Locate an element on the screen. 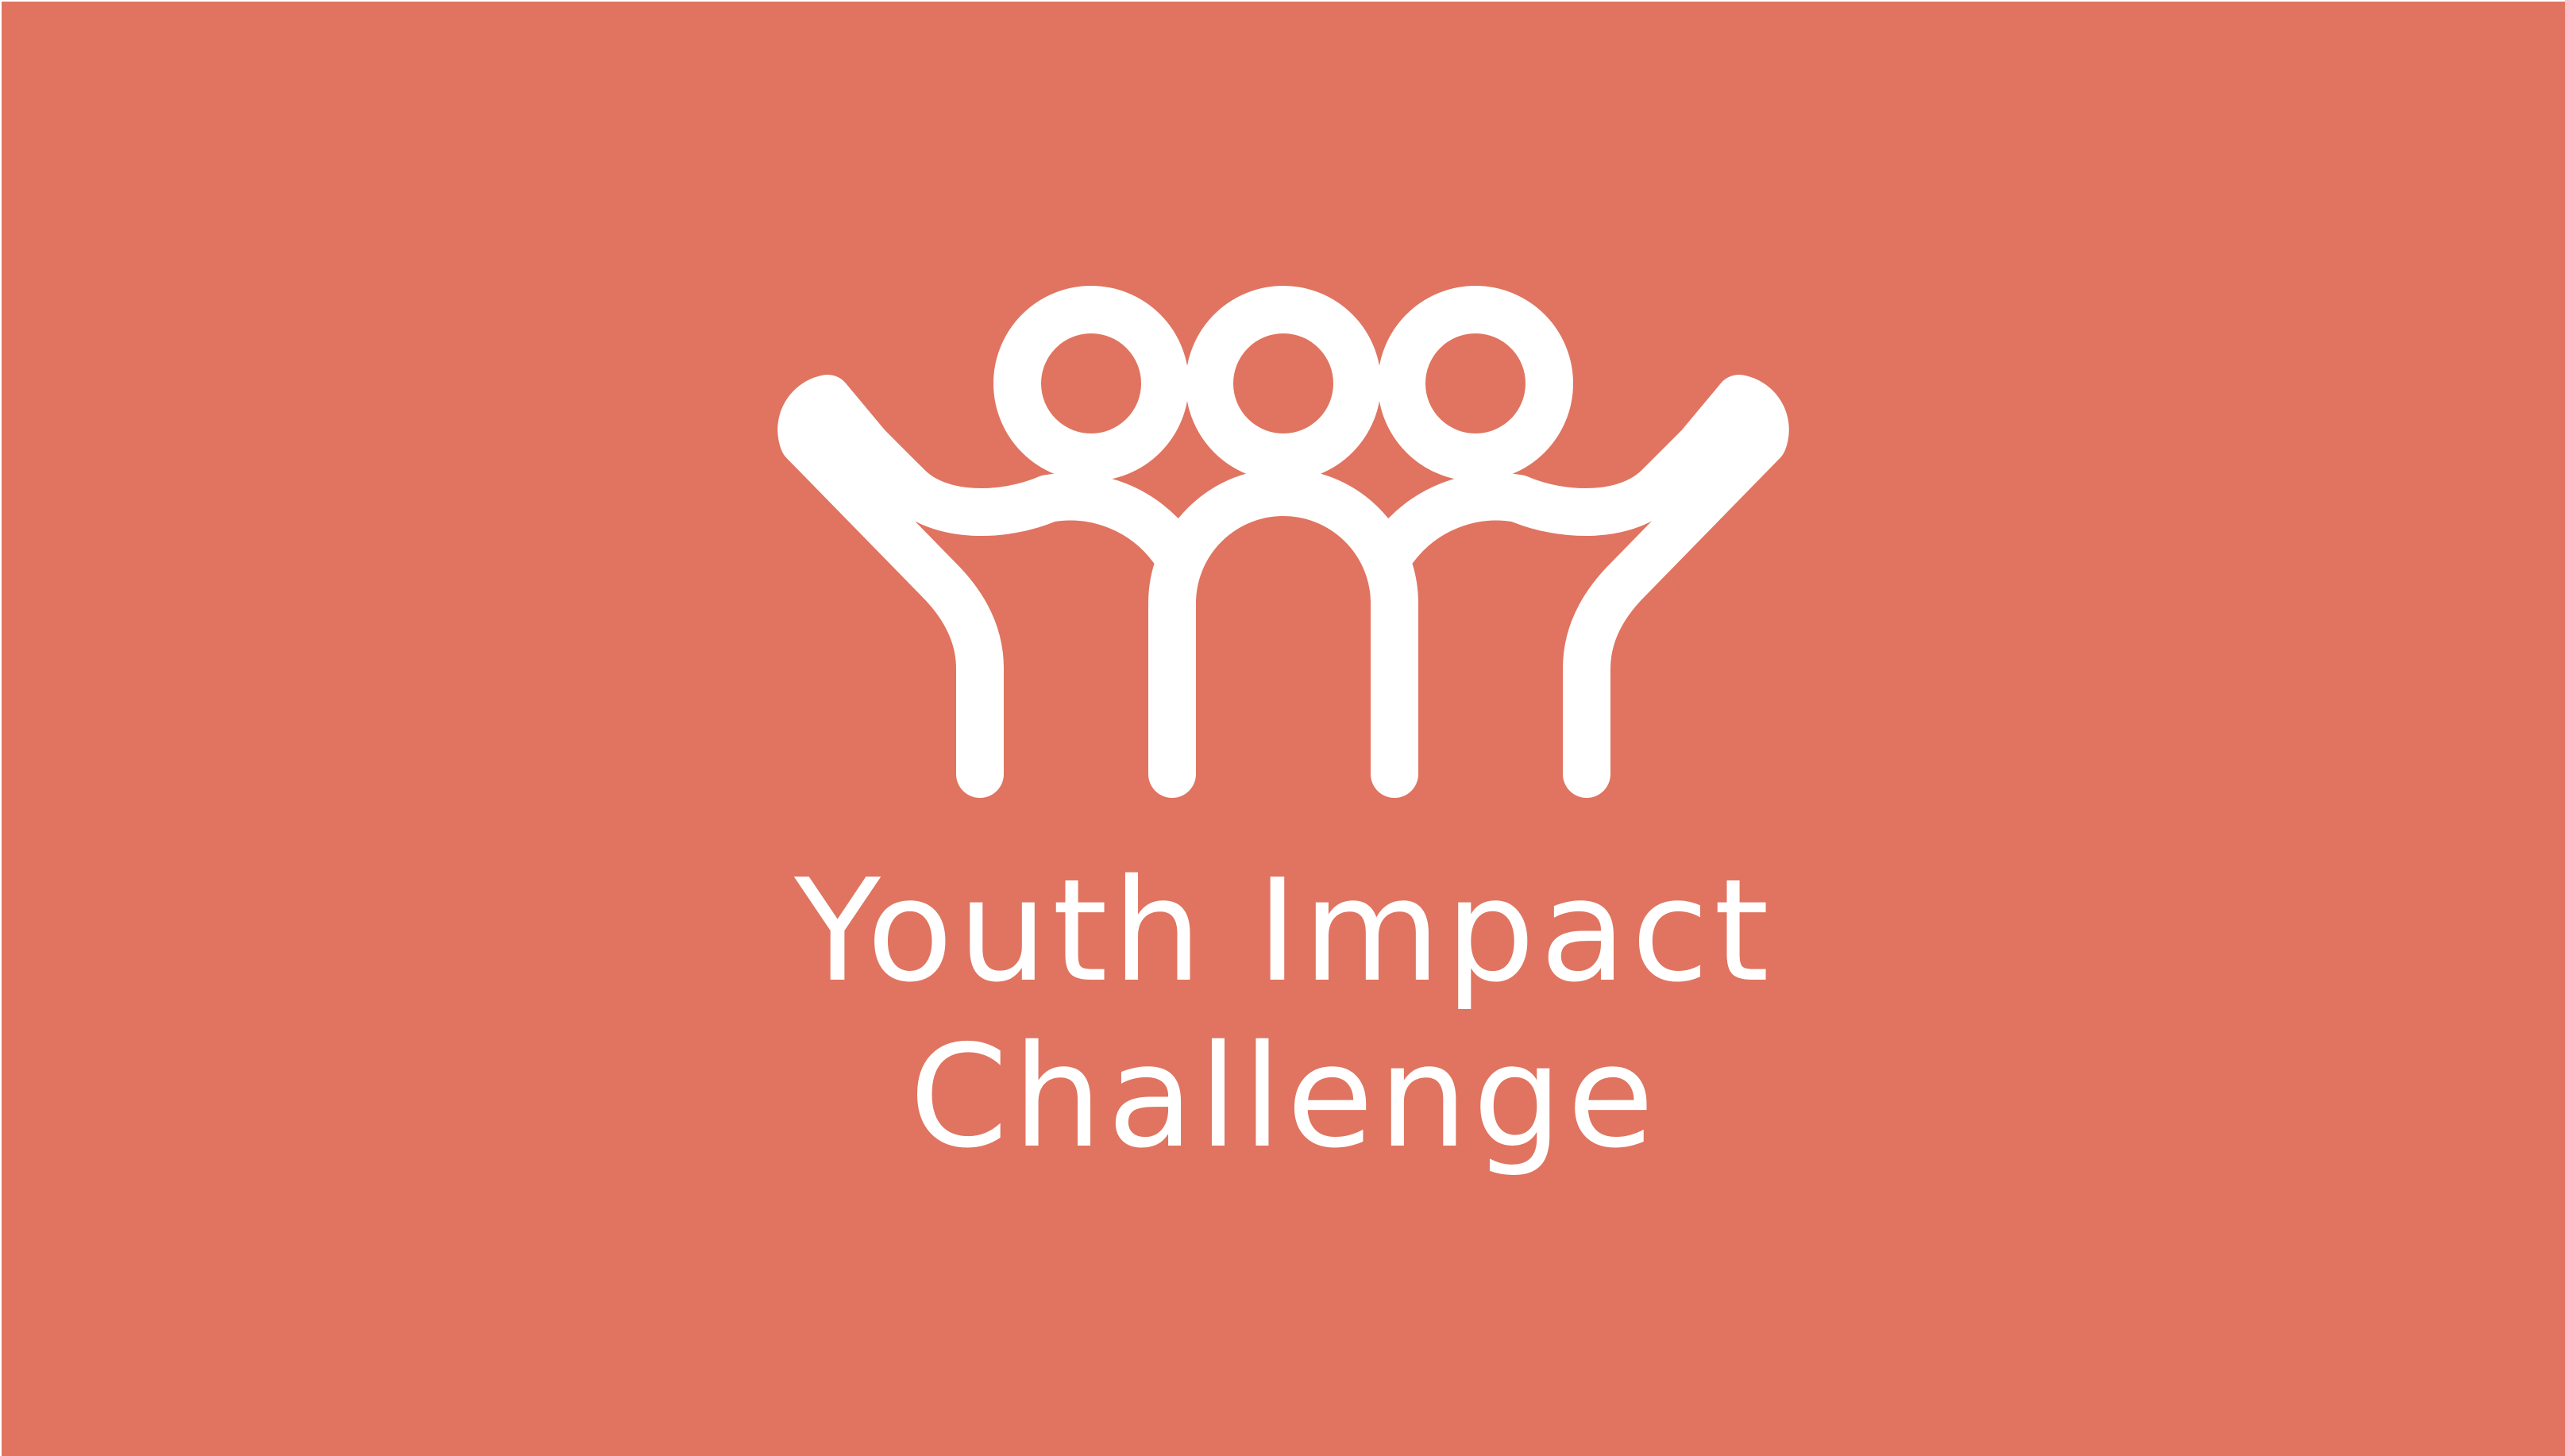 This screenshot has width=2565, height=1456. right-person-head is located at coordinates (1475, 383).